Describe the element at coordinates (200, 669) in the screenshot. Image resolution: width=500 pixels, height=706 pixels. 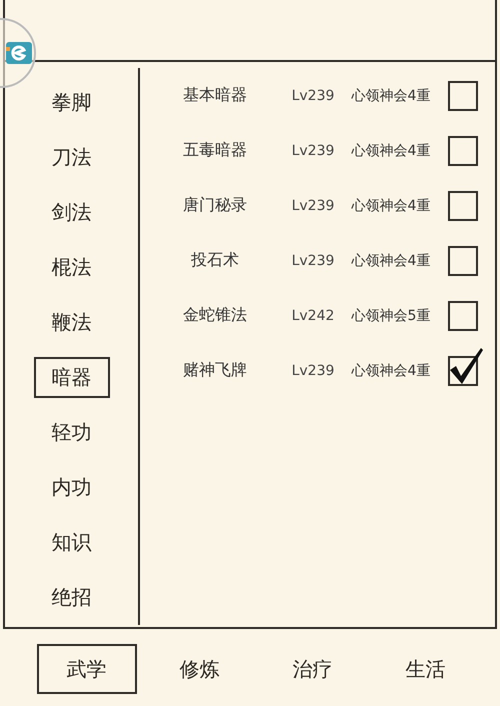
I see `bottom-tab: 修炼` at that location.